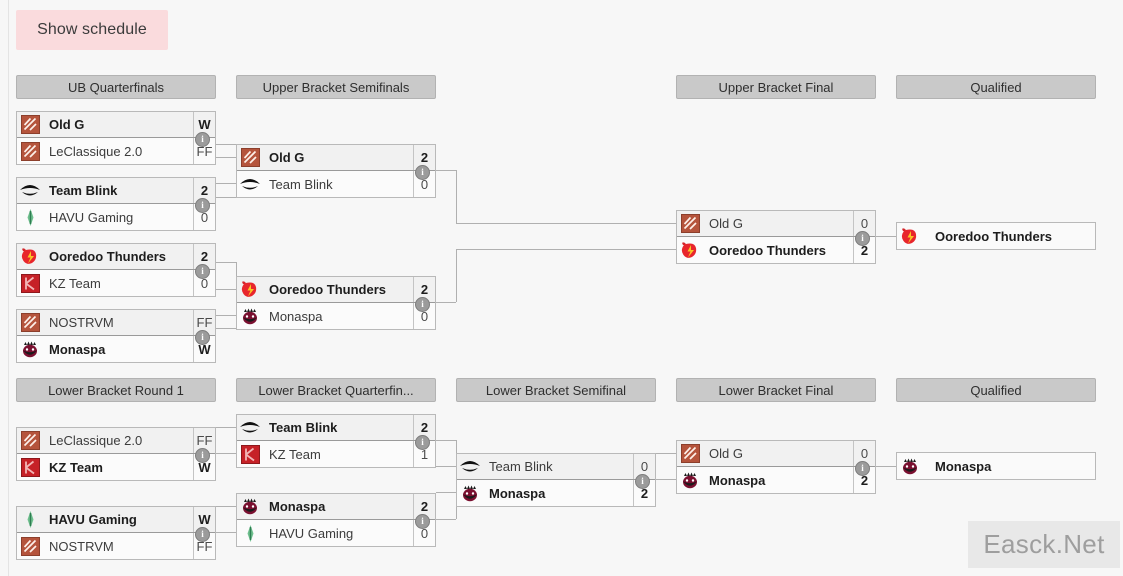 This screenshot has height=576, width=1123. Describe the element at coordinates (996, 390) in the screenshot. I see `round-header-lb-qualified: Qualified` at that location.